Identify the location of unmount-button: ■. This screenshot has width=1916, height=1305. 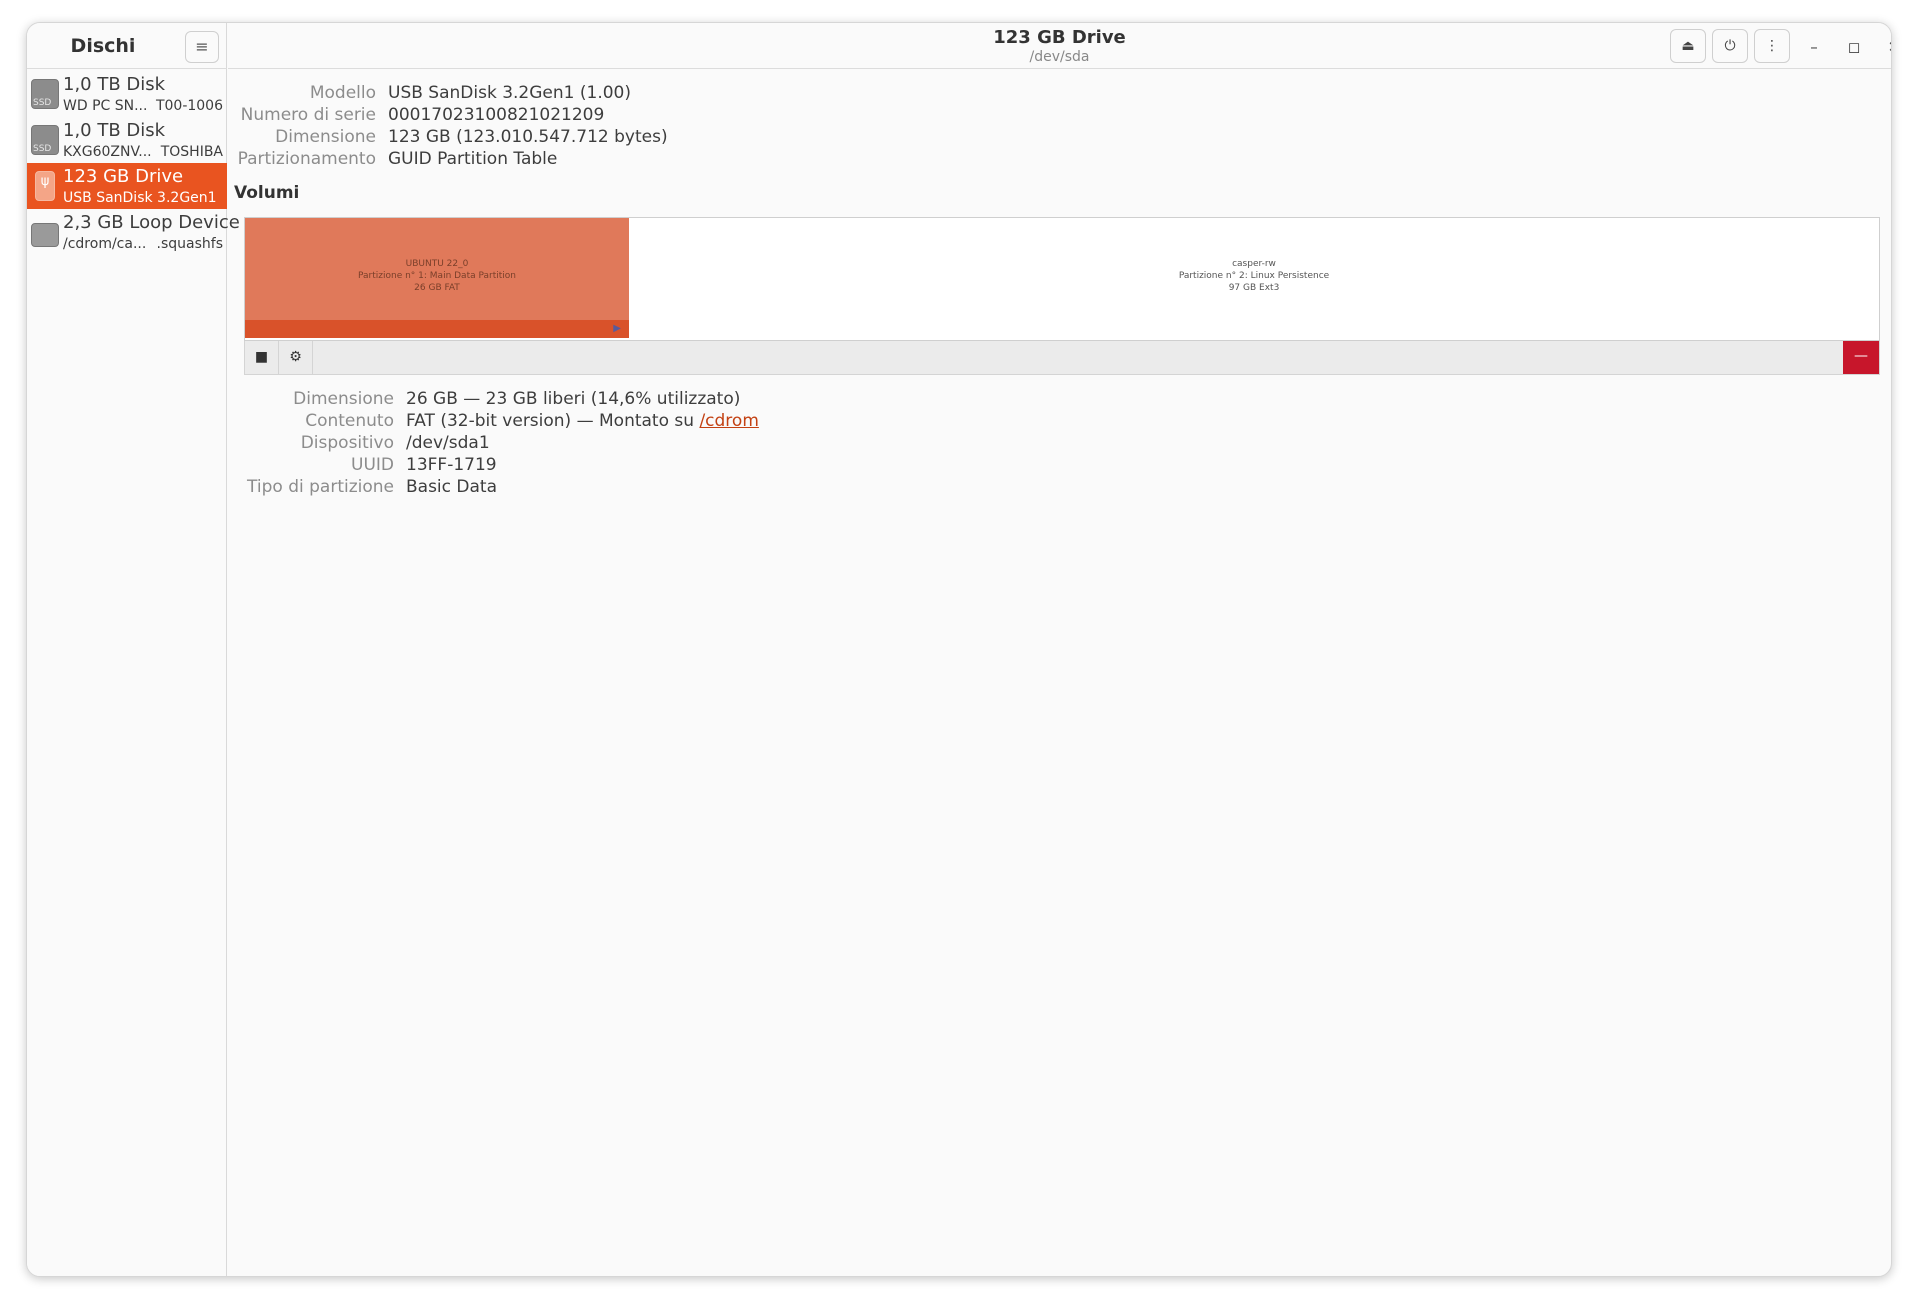
(262, 357).